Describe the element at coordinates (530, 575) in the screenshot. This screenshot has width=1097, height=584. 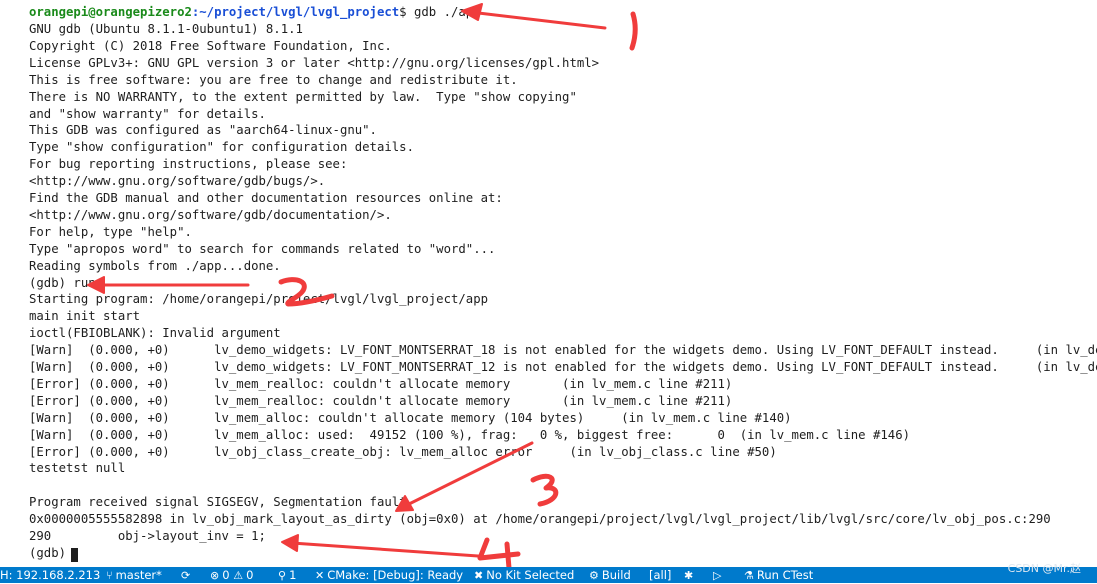
I see `kit-select-label: No Kit Selected` at that location.